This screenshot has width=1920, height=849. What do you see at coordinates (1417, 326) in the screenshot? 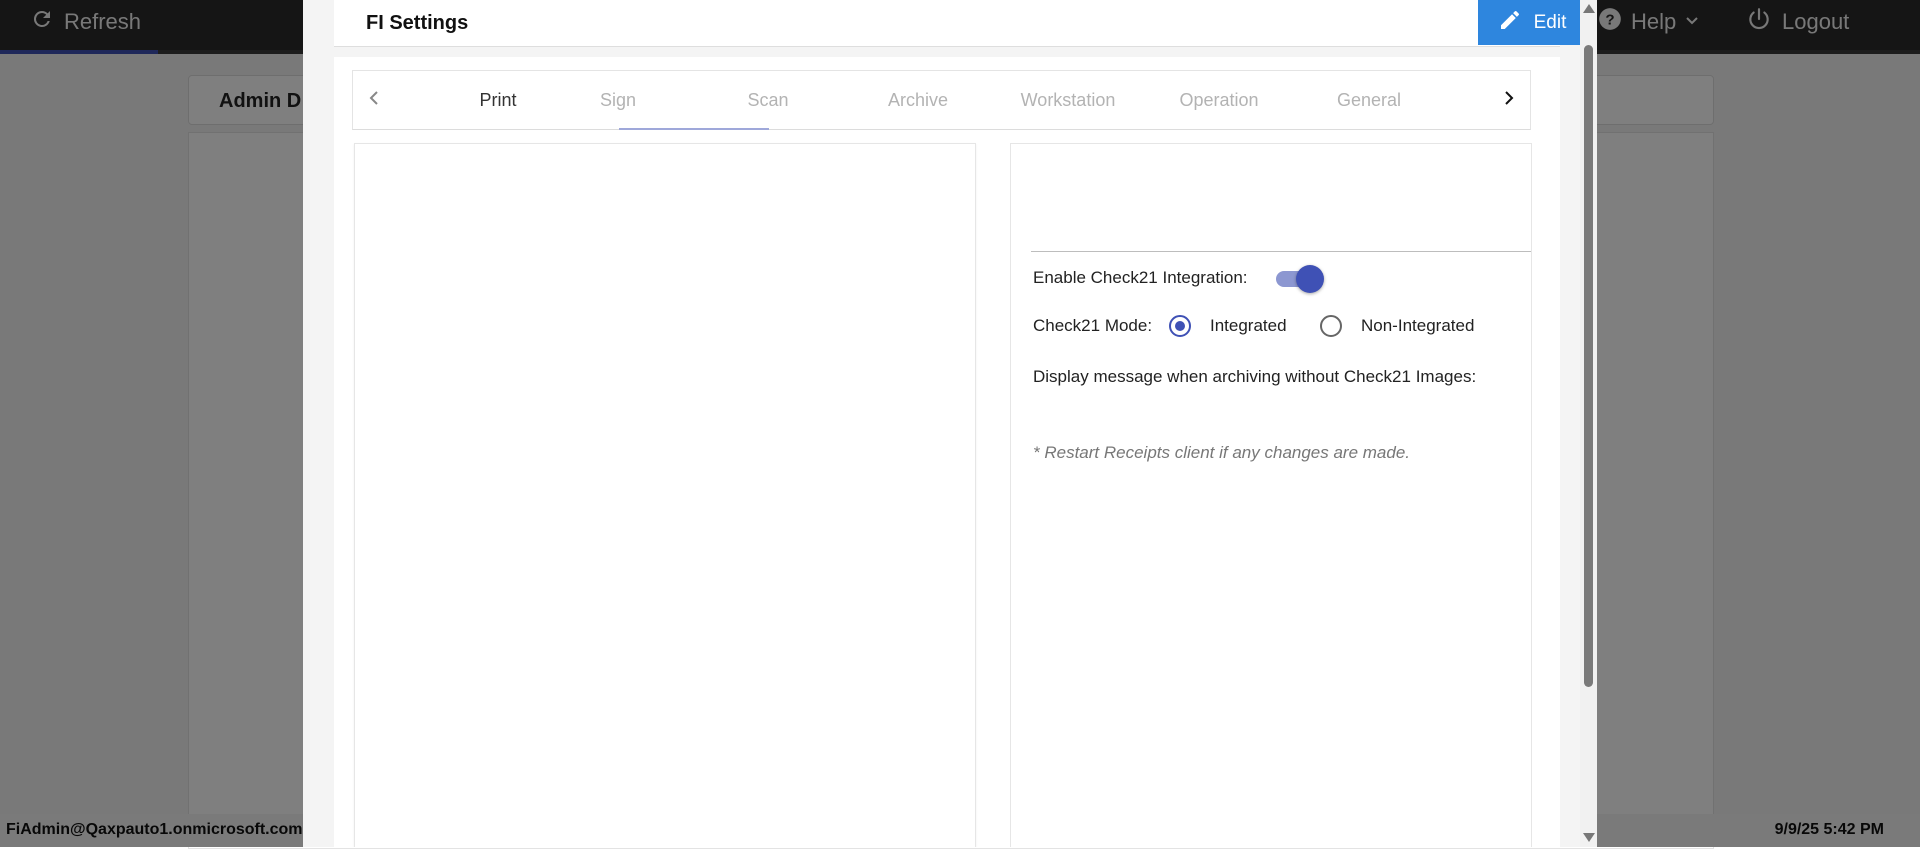
I see `check21-mode-non-integrated-label: Non-Integrated` at bounding box center [1417, 326].